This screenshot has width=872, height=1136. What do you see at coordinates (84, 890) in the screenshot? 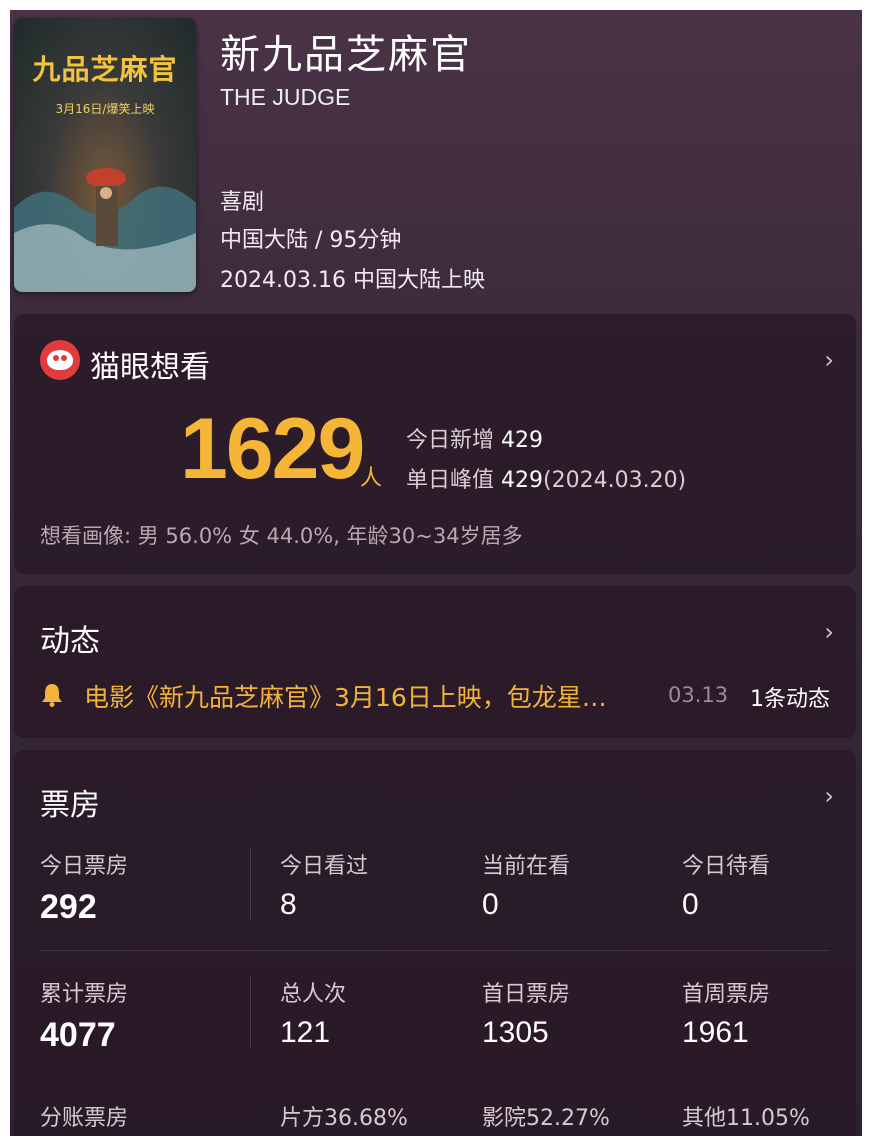
I see `bo-today: 今日票房 292` at bounding box center [84, 890].